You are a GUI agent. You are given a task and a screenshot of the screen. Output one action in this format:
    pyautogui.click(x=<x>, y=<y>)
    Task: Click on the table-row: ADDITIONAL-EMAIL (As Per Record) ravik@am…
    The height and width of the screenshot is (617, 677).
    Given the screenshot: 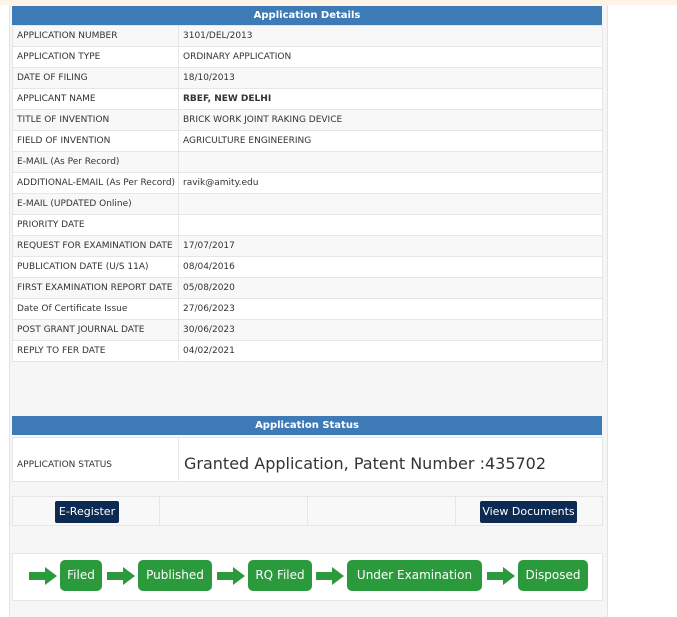 What is the action you would take?
    pyautogui.click(x=307, y=183)
    